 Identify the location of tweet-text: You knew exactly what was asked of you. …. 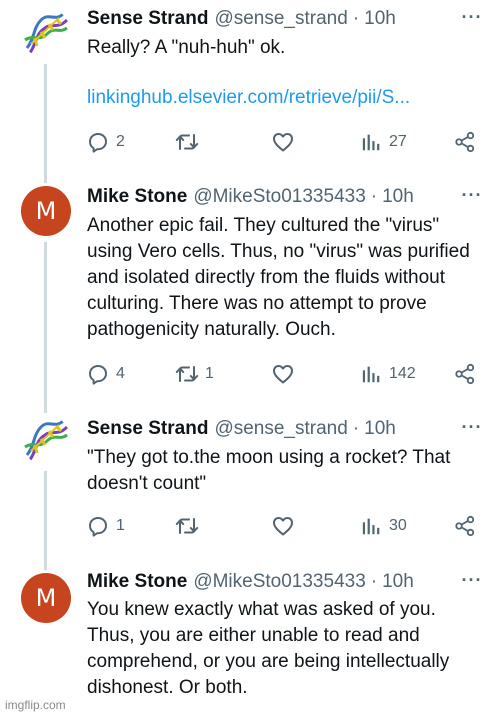
(268, 648).